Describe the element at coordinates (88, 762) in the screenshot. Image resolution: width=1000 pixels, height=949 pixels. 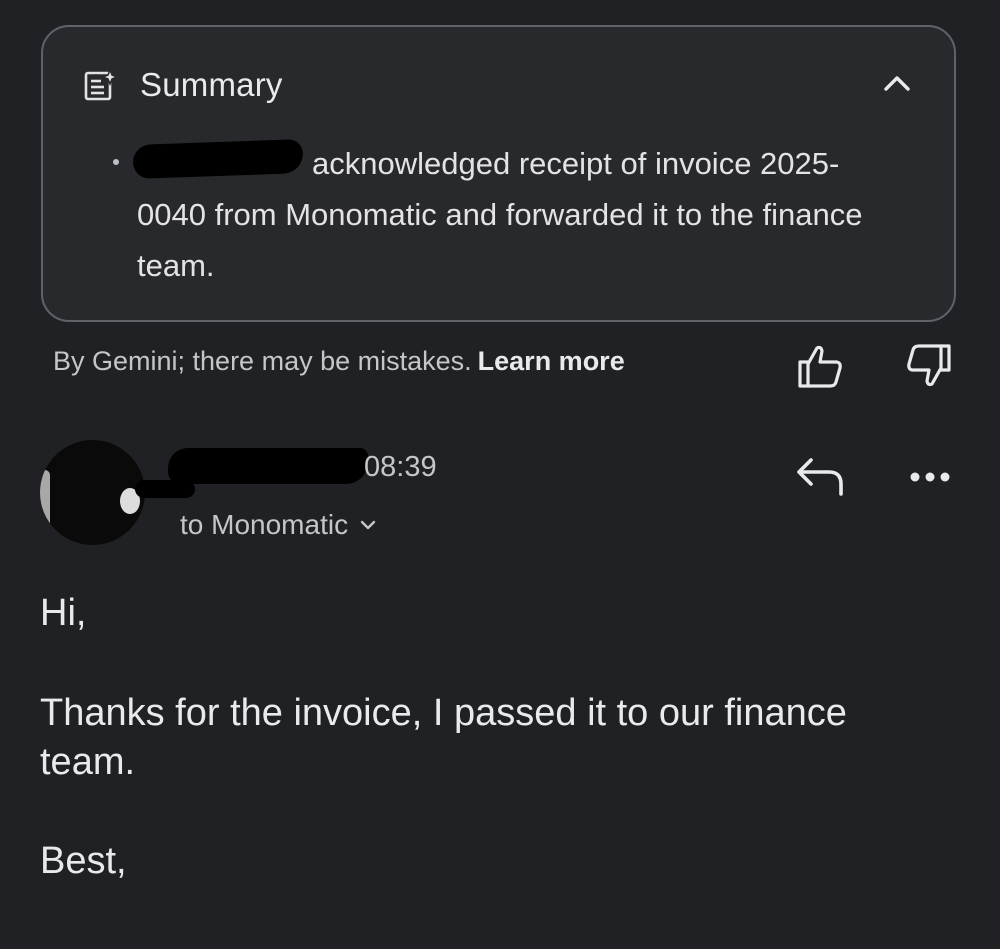
I see `message-body-line: team.` at that location.